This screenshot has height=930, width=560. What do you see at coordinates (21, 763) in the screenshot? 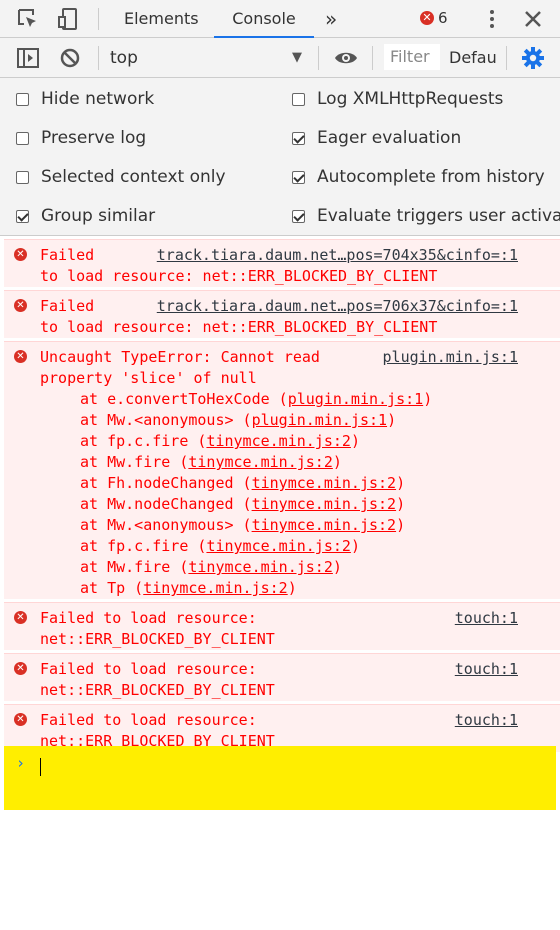
I see `prompt-chevron-icon: ›` at bounding box center [21, 763].